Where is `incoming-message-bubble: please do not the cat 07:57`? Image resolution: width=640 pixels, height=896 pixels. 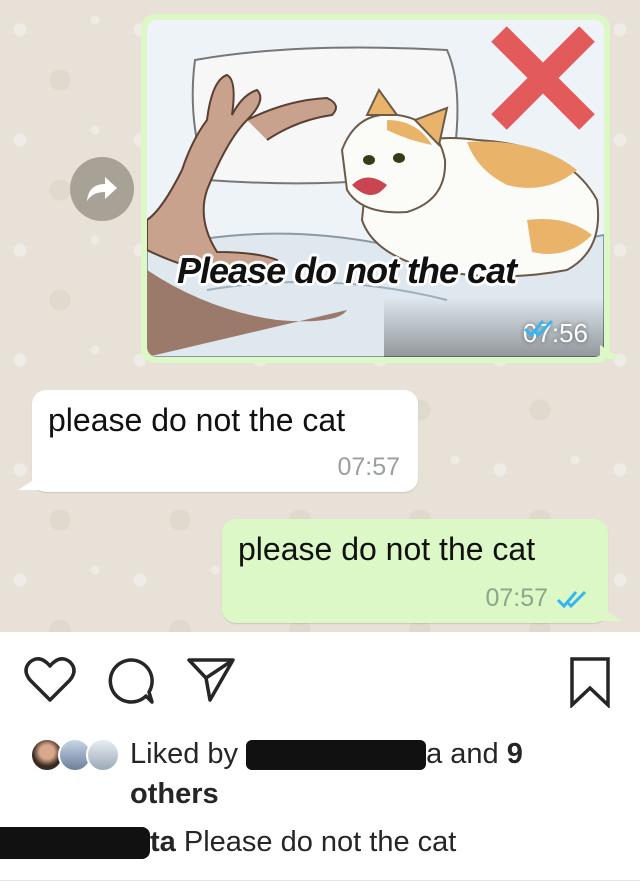
incoming-message-bubble: please do not the cat 07:57 is located at coordinates (218, 441).